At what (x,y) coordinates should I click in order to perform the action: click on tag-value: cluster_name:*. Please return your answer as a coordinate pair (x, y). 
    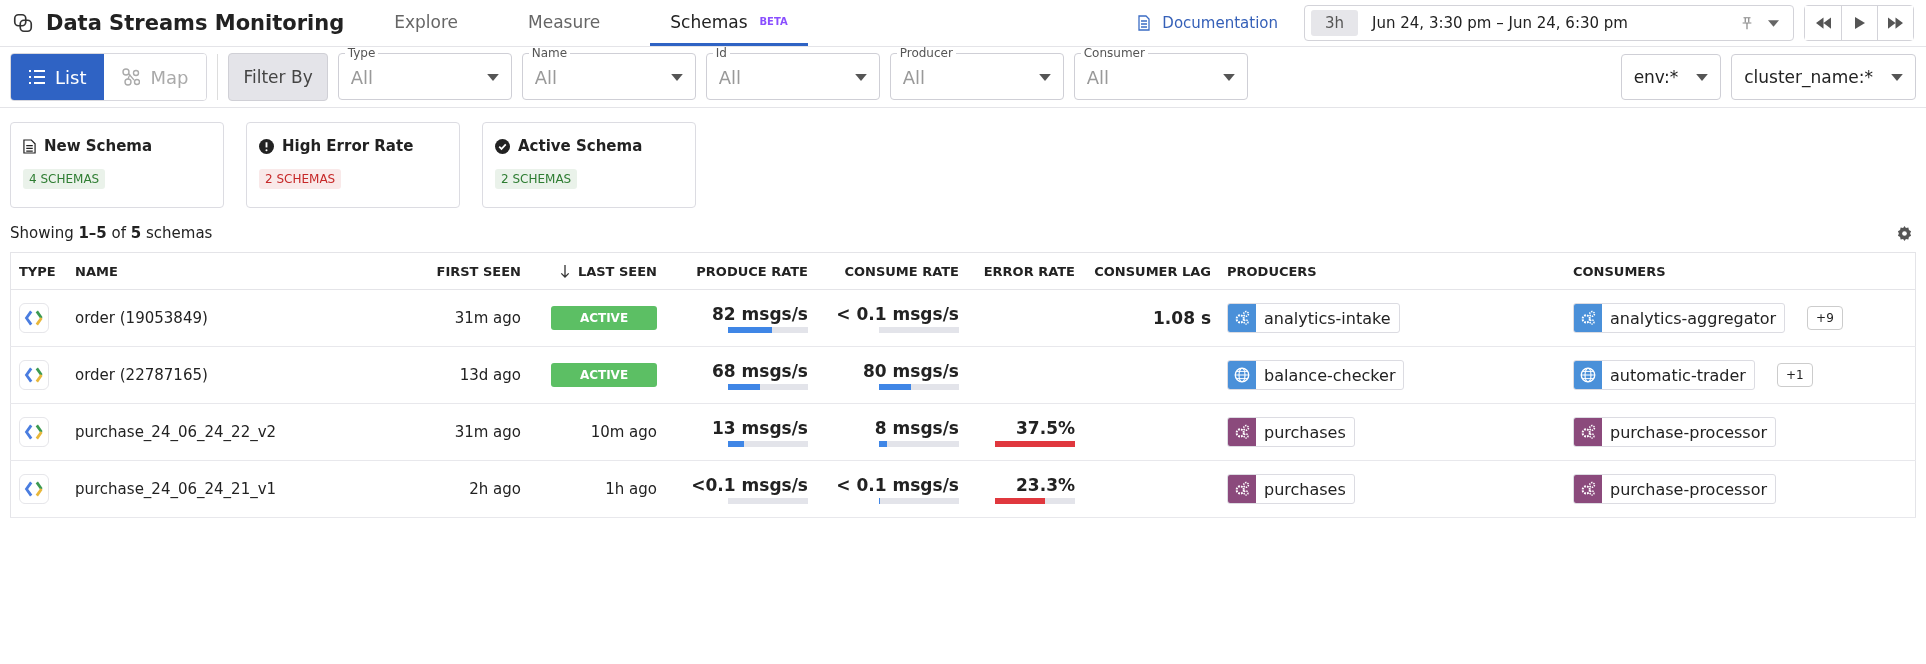
    Looking at the image, I should click on (1808, 77).